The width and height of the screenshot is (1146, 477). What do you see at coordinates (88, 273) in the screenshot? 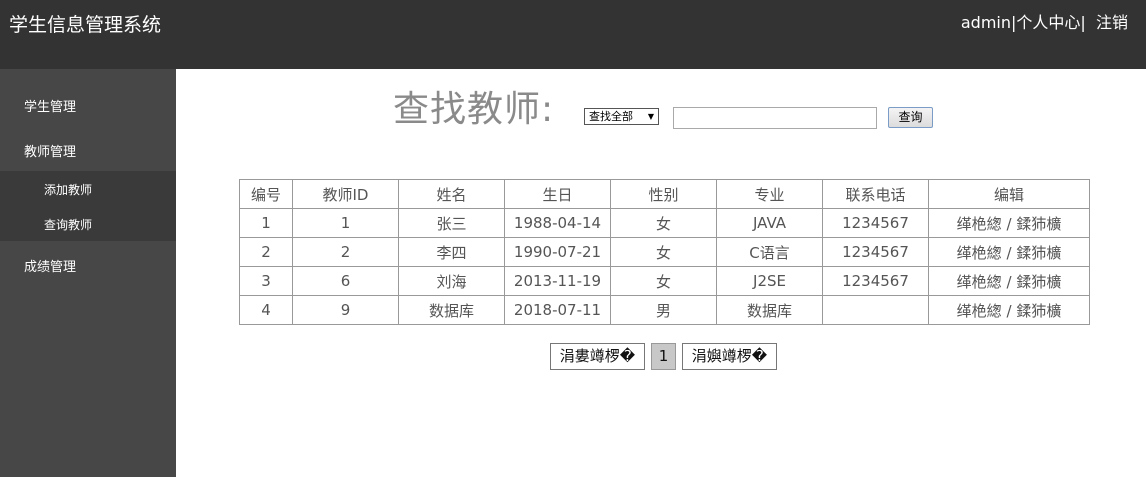
I see `sidebar: 学生管理 教师管理 添加教师 查询教师 成绩管理` at bounding box center [88, 273].